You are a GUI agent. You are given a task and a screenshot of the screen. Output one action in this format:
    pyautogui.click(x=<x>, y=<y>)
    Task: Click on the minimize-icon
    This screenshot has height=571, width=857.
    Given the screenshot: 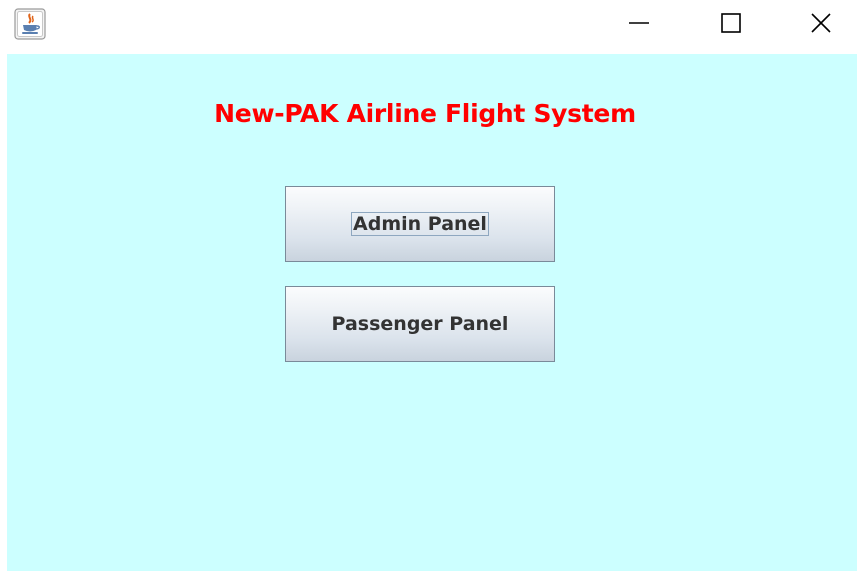 What is the action you would take?
    pyautogui.click(x=639, y=23)
    